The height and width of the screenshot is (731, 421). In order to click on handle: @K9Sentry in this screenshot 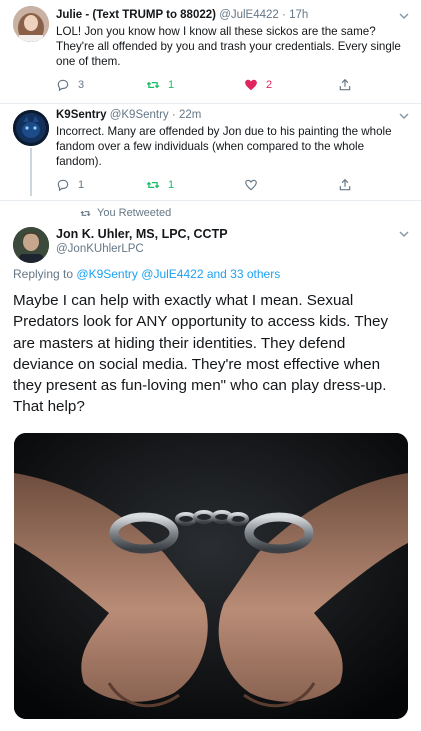, I will do `click(139, 115)`.